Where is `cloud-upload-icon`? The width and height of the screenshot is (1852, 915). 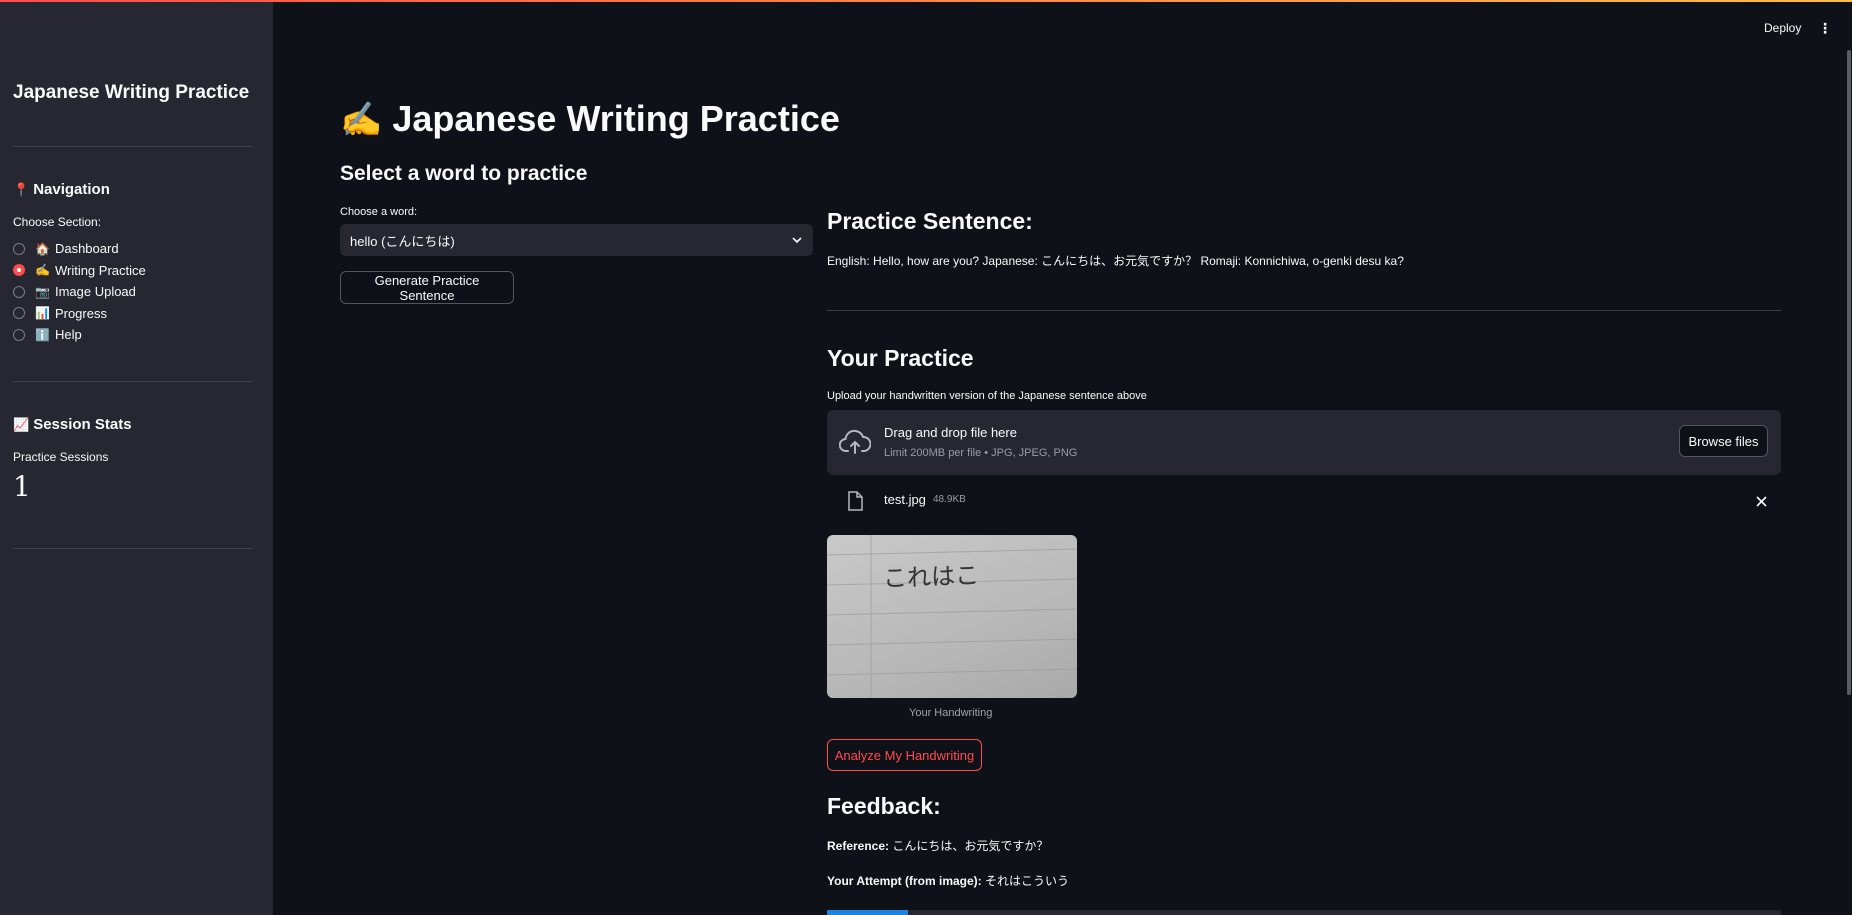
cloud-upload-icon is located at coordinates (855, 441).